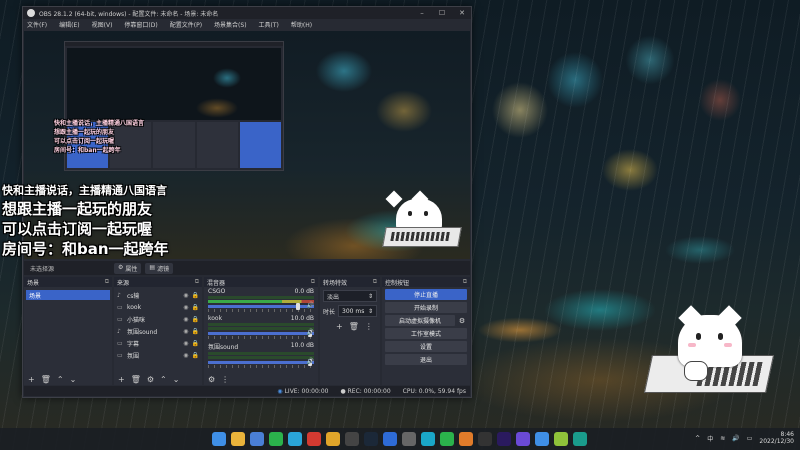  I want to click on app-gray-icon, so click(409, 439).